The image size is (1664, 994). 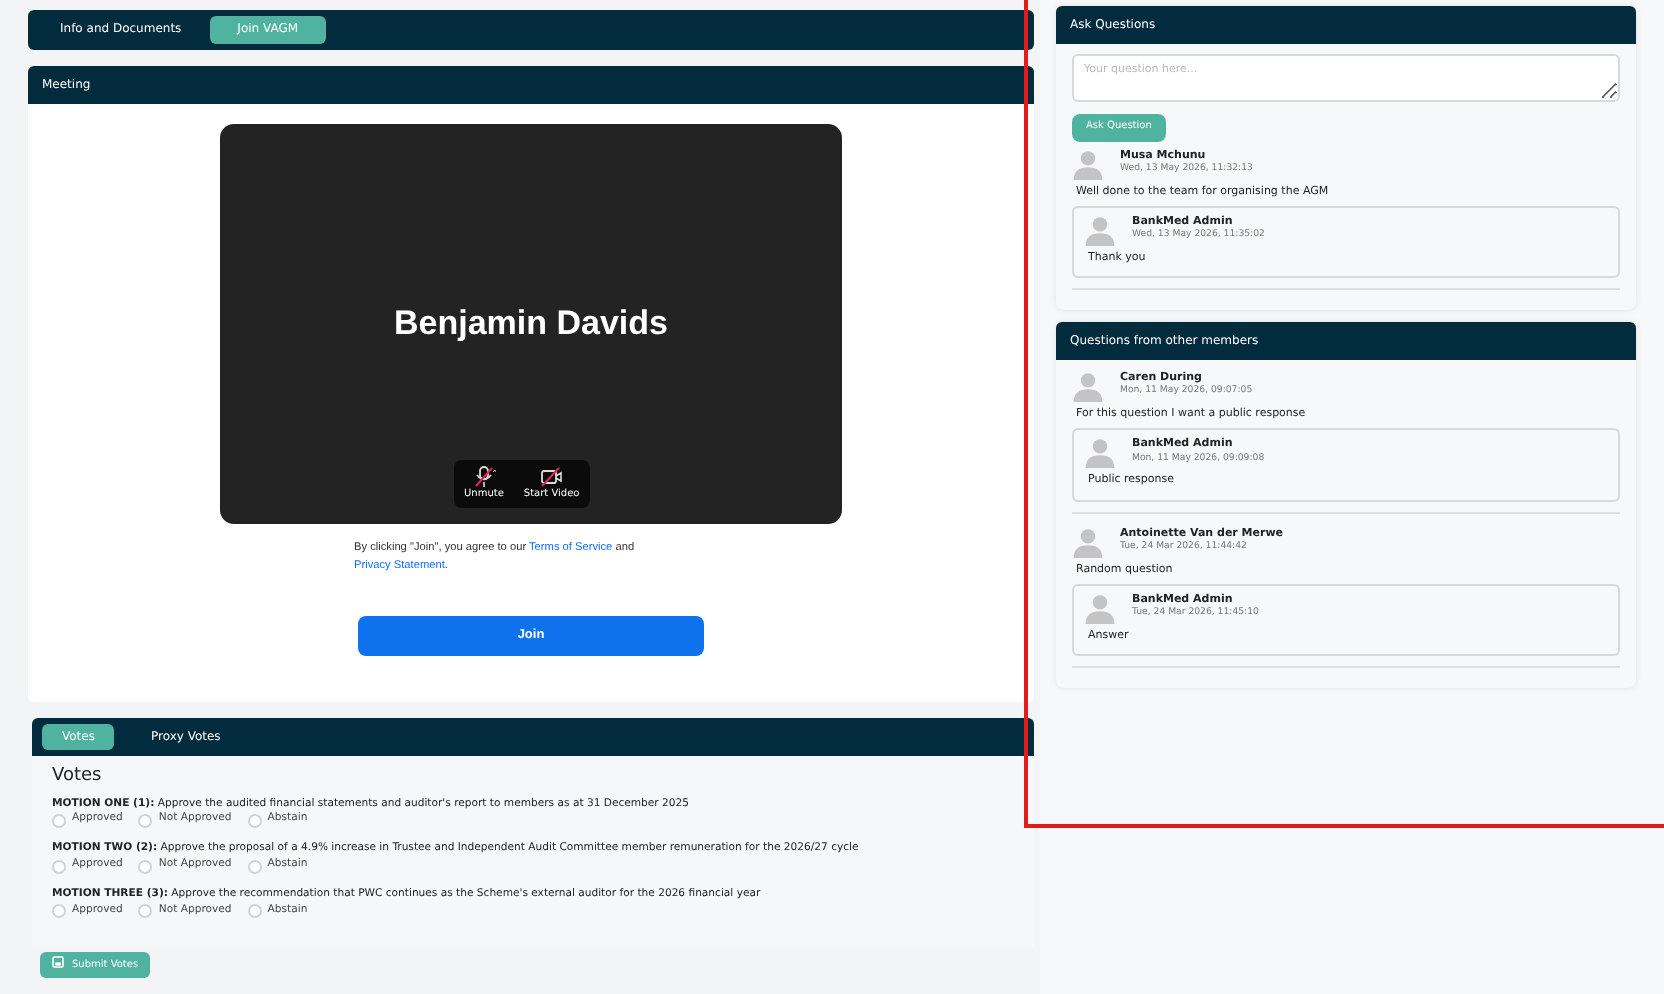 What do you see at coordinates (551, 476) in the screenshot?
I see `camera-off-icon` at bounding box center [551, 476].